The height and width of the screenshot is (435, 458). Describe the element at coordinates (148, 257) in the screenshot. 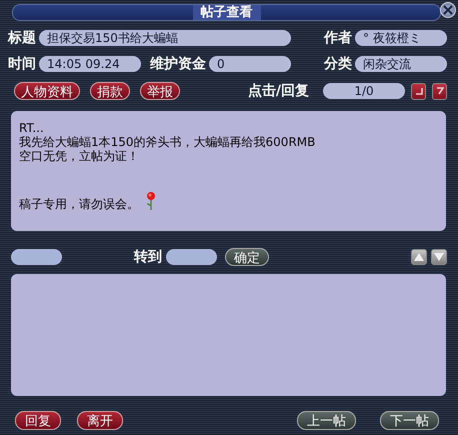

I see `goto-label: 转到` at that location.